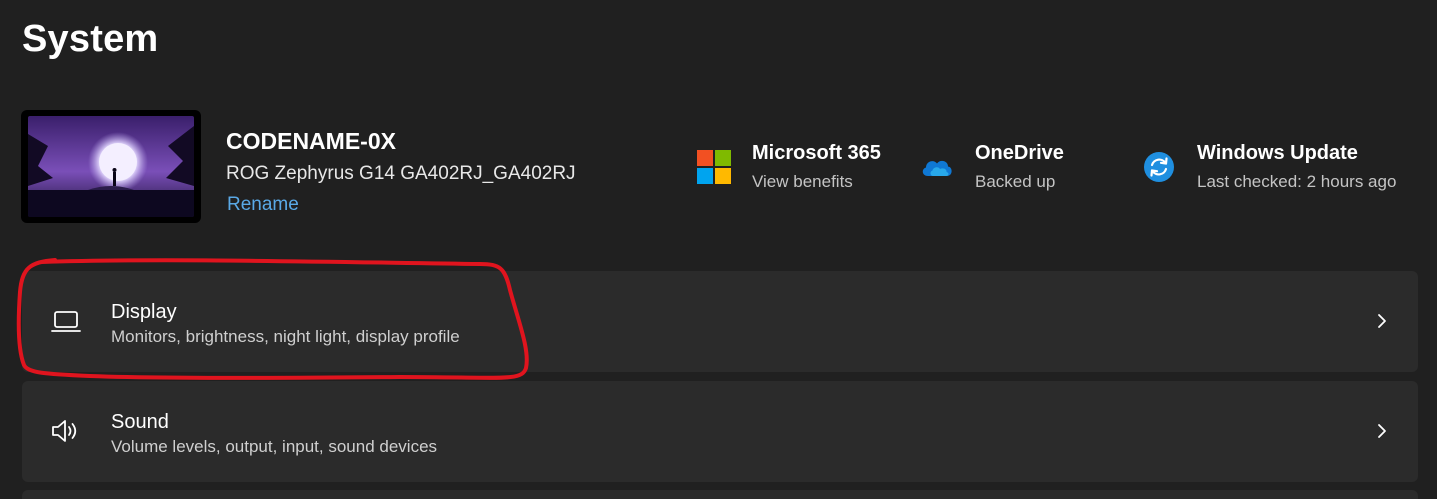  What do you see at coordinates (66, 321) in the screenshot?
I see `laptop-icon` at bounding box center [66, 321].